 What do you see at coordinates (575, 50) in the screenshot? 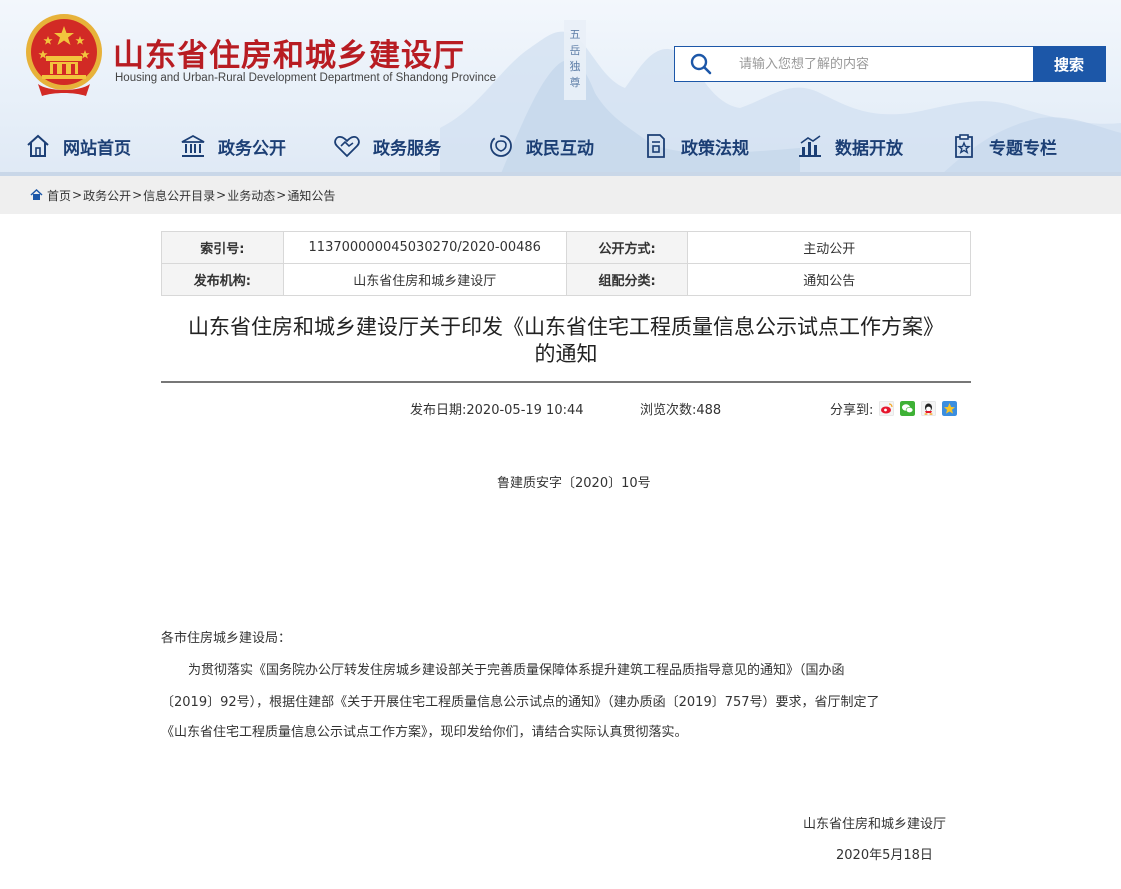
I see `svg-text: 岳` at bounding box center [575, 50].